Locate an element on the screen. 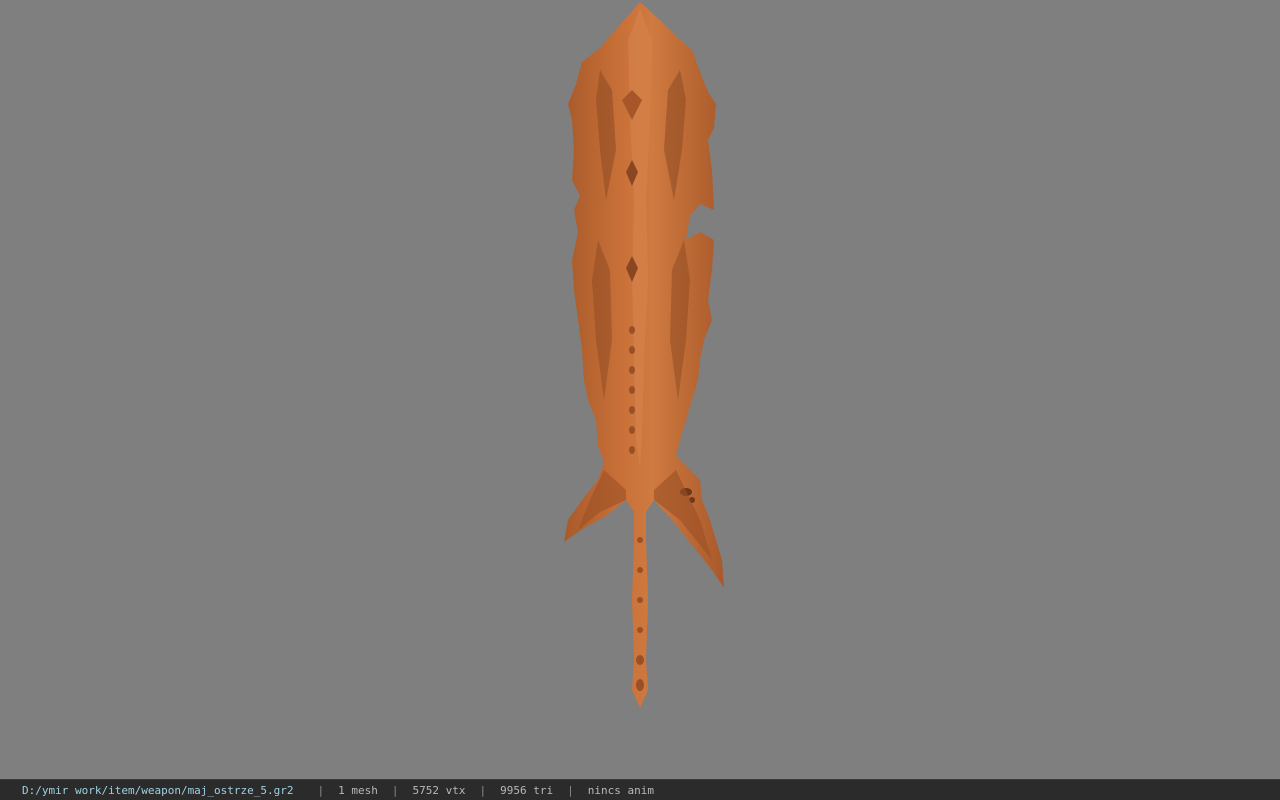 The width and height of the screenshot is (1280, 800). weapon-blade is located at coordinates (644, 355).